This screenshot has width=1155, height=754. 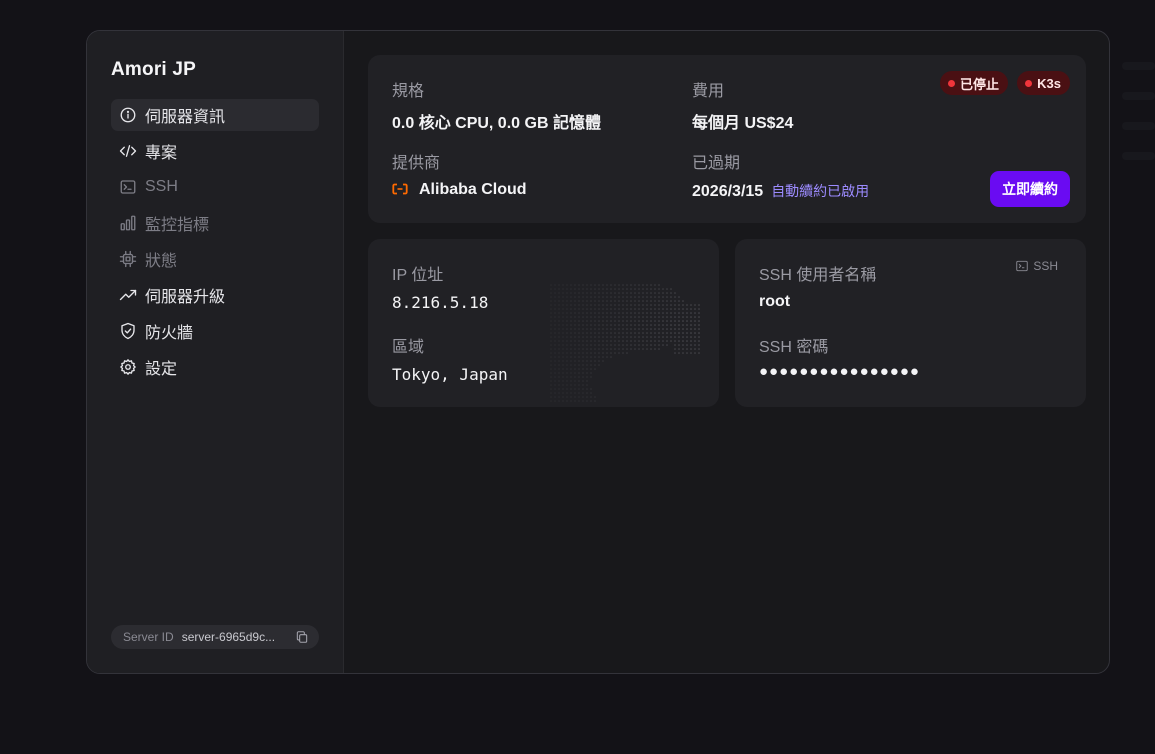 What do you see at coordinates (625, 343) in the screenshot?
I see `world-map-dots` at bounding box center [625, 343].